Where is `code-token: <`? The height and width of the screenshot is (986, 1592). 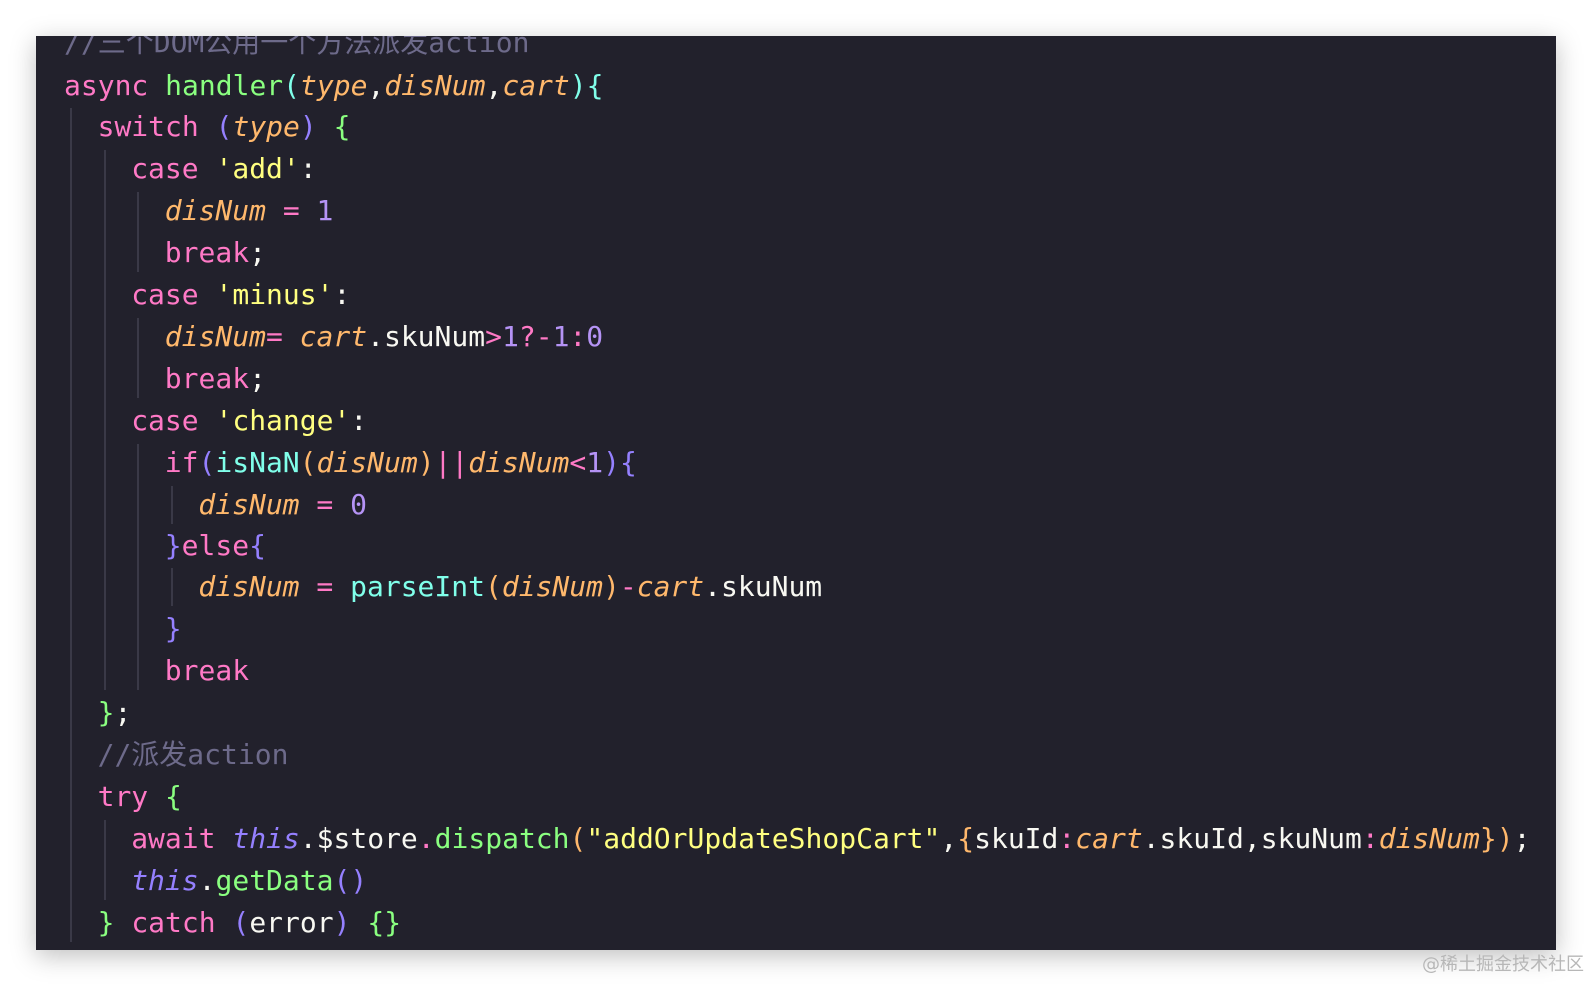
code-token: < is located at coordinates (578, 462).